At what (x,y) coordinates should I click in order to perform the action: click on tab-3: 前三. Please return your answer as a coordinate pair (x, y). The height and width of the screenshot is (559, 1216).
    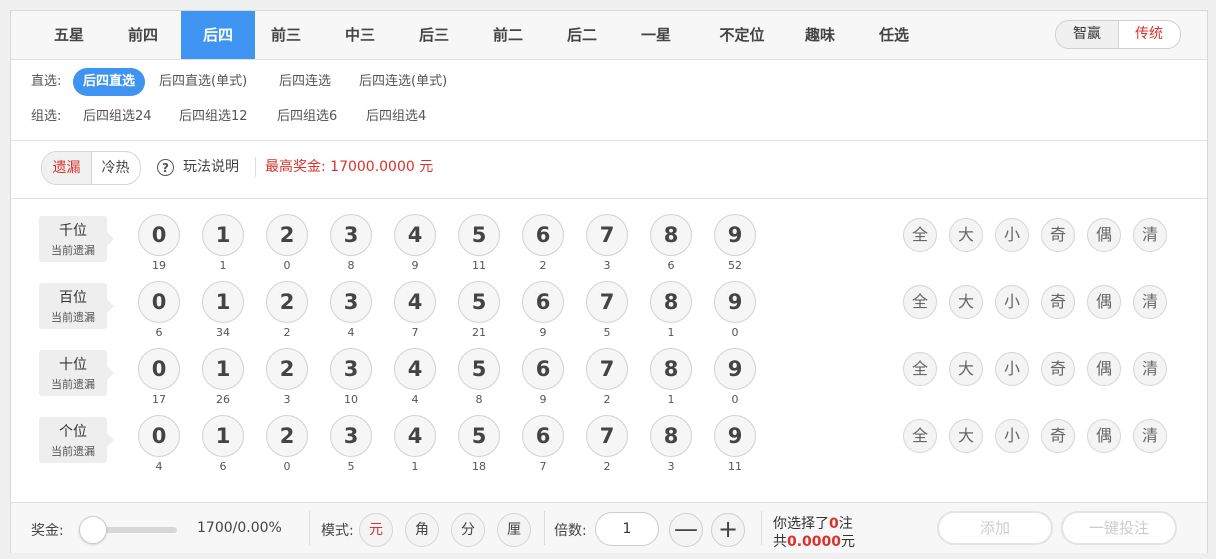
    Looking at the image, I should click on (286, 35).